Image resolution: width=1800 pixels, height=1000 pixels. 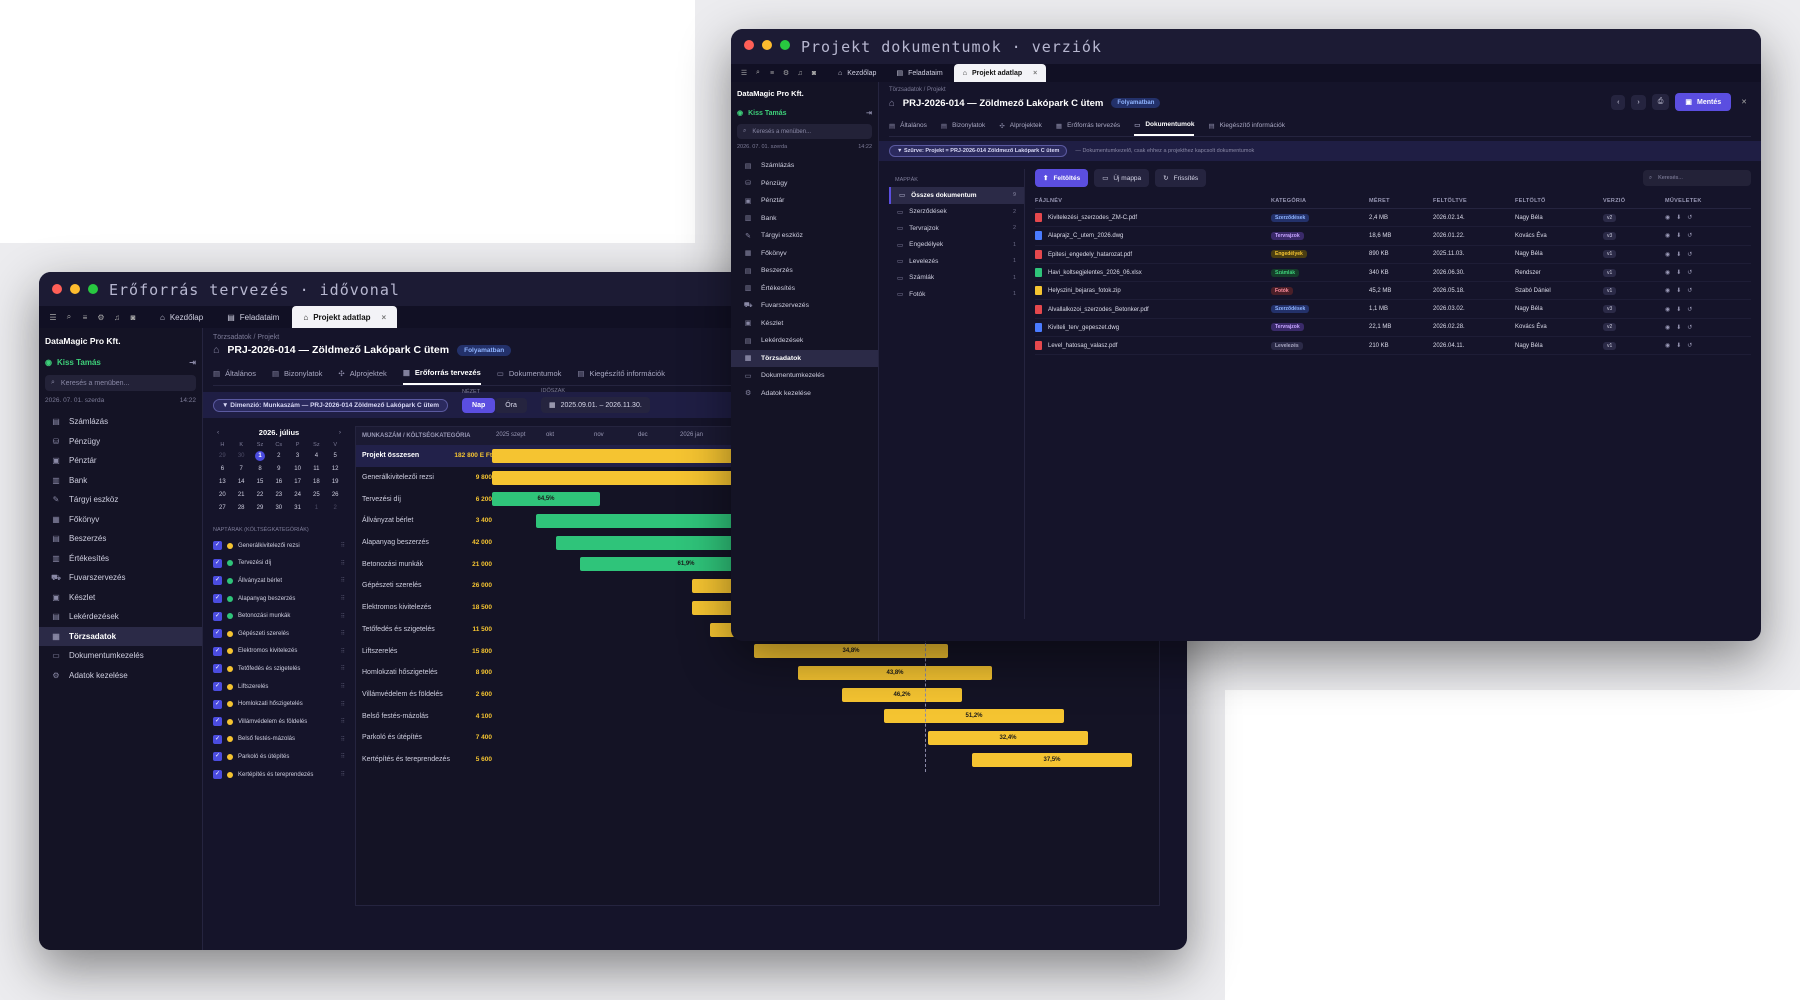 What do you see at coordinates (120, 656) in the screenshot?
I see `sidebar-item-12: ▭ Dokumentumkezelés` at bounding box center [120, 656].